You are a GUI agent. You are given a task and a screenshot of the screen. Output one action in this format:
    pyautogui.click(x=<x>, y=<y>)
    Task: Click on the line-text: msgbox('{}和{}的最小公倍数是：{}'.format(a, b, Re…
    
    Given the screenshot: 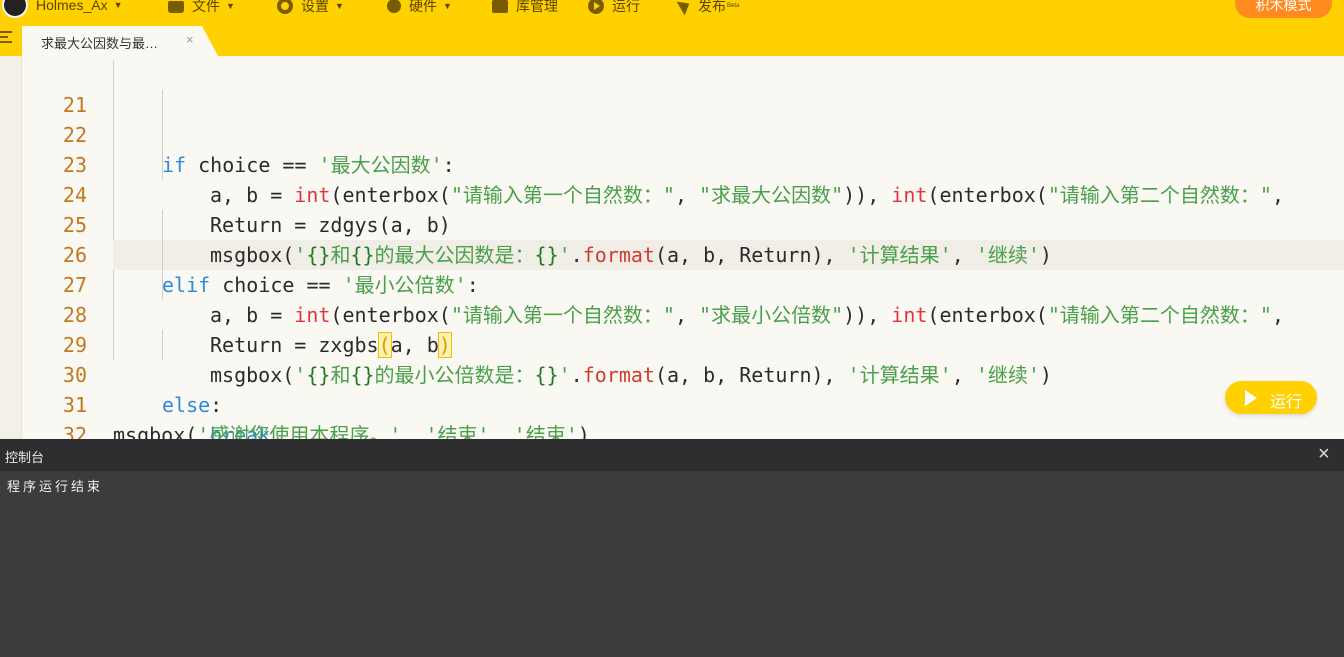 What is the action you would take?
    pyautogui.click(x=631, y=375)
    